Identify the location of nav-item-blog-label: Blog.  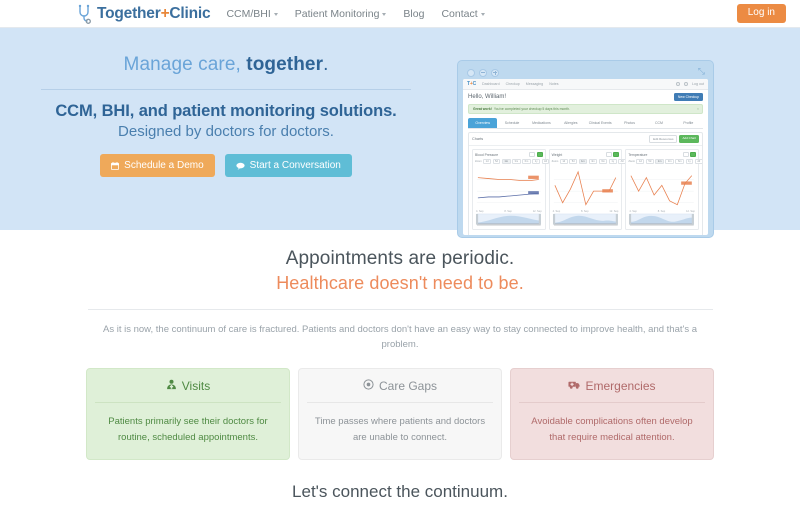
(414, 13).